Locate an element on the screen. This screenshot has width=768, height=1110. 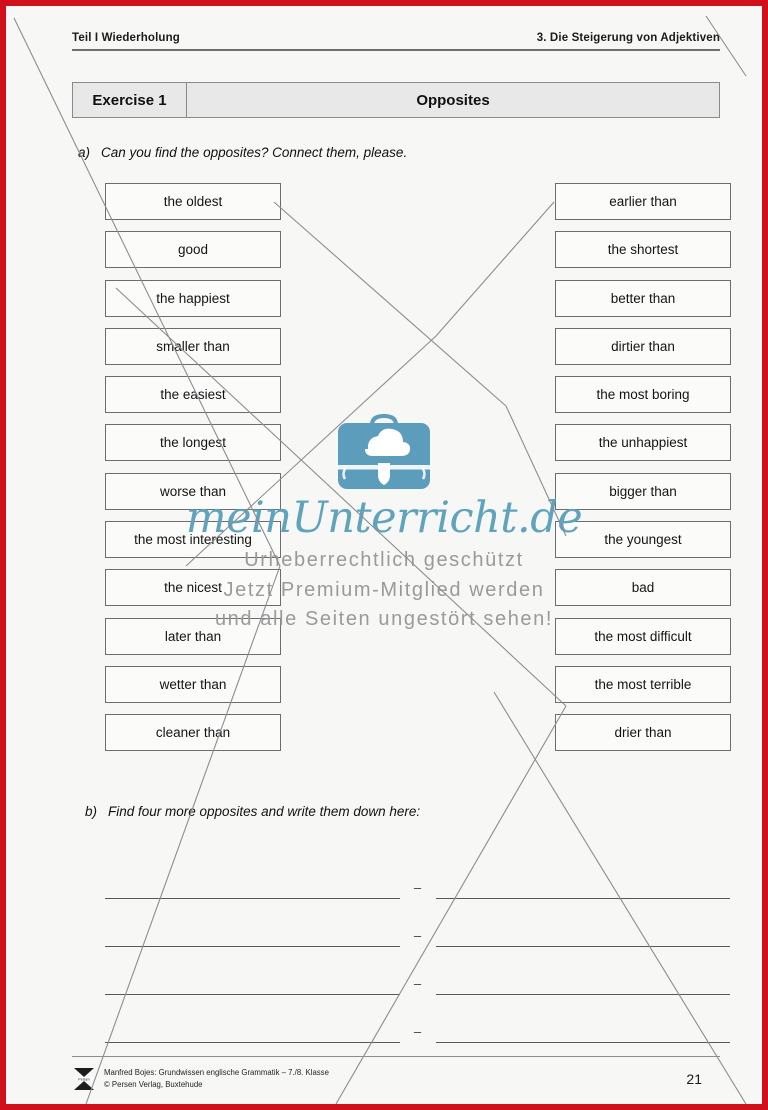
task-b-letter: b) is located at coordinates (91, 811).